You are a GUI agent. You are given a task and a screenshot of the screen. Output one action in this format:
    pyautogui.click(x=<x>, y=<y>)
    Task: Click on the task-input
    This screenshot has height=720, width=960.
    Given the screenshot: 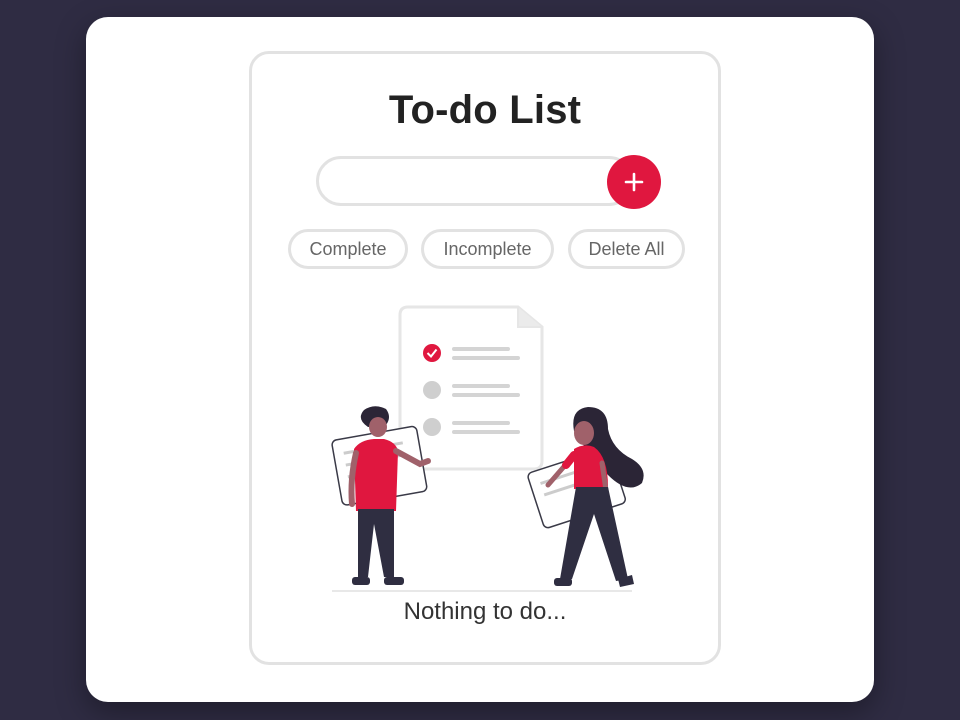 What is the action you would take?
    pyautogui.click(x=475, y=181)
    